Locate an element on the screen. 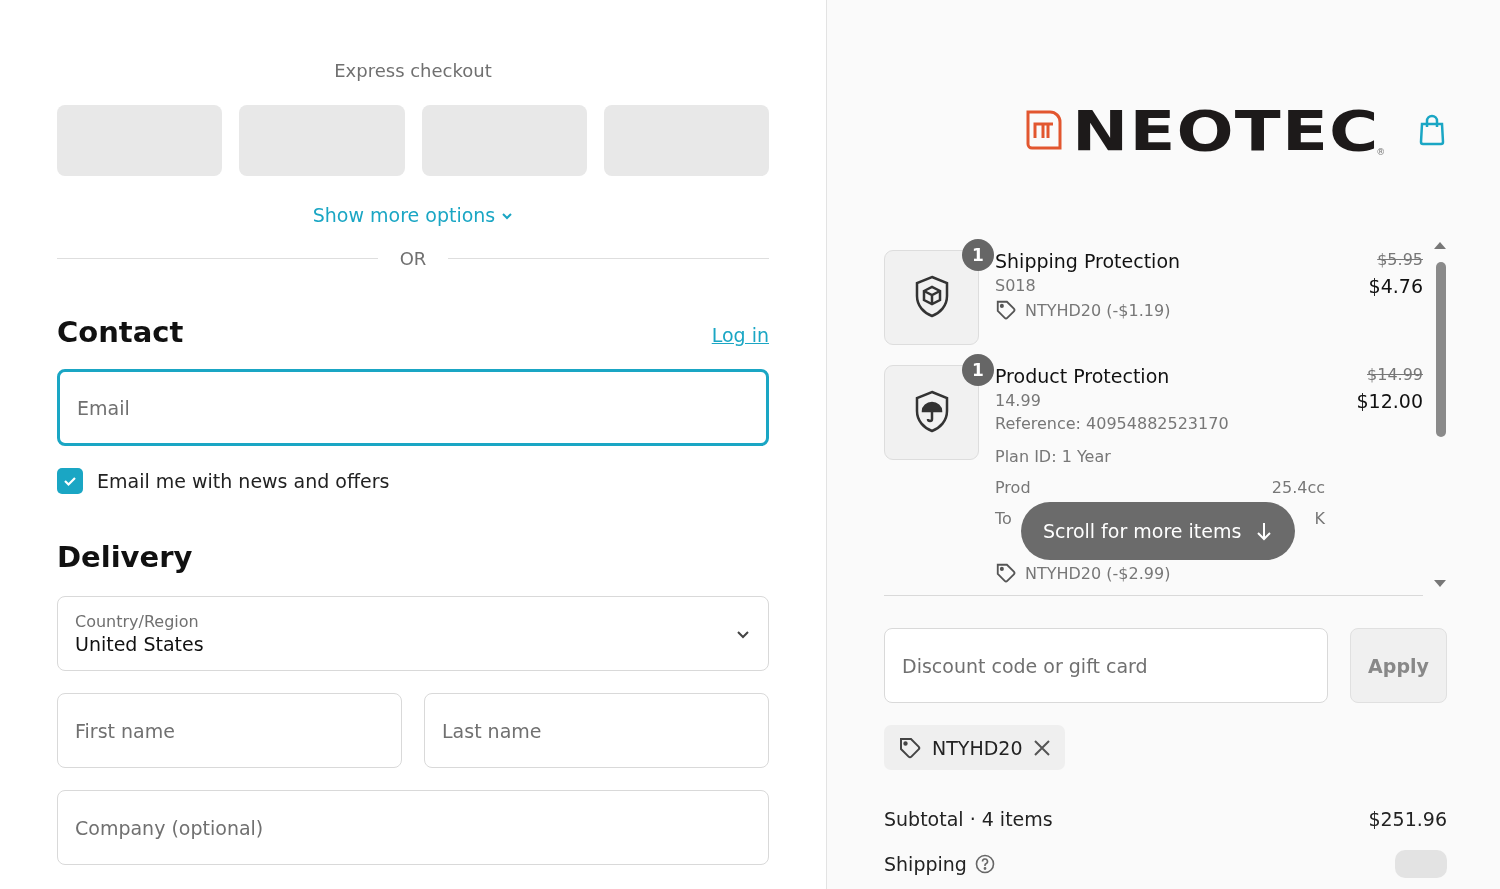 The width and height of the screenshot is (1500, 889). item-discount: NTYHD20 (-$2.99) is located at coordinates (1098, 573).